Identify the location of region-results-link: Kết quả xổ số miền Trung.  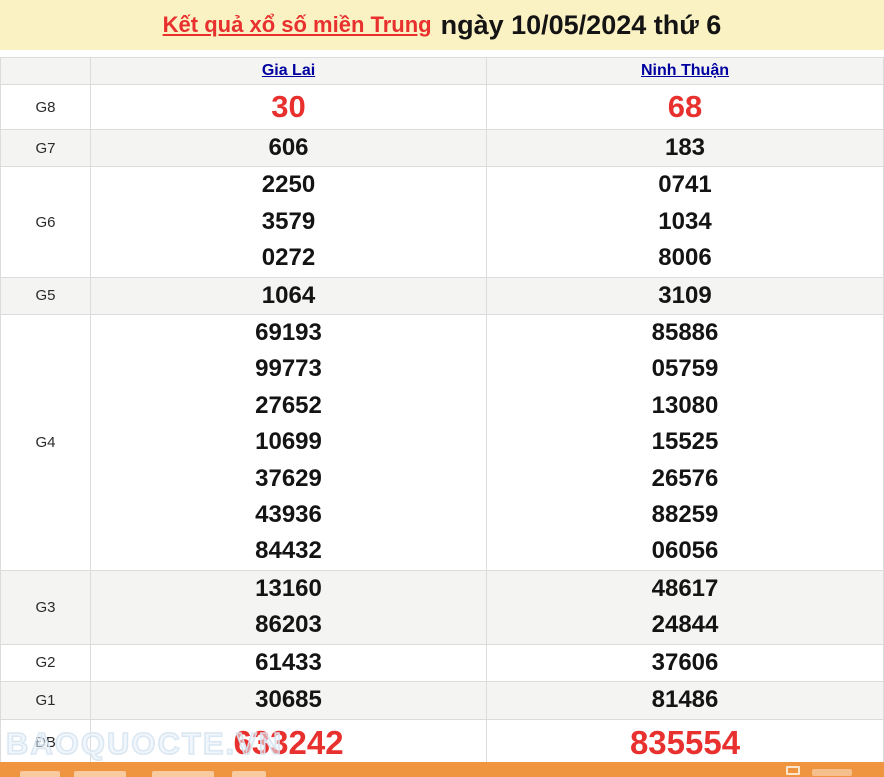
(297, 25).